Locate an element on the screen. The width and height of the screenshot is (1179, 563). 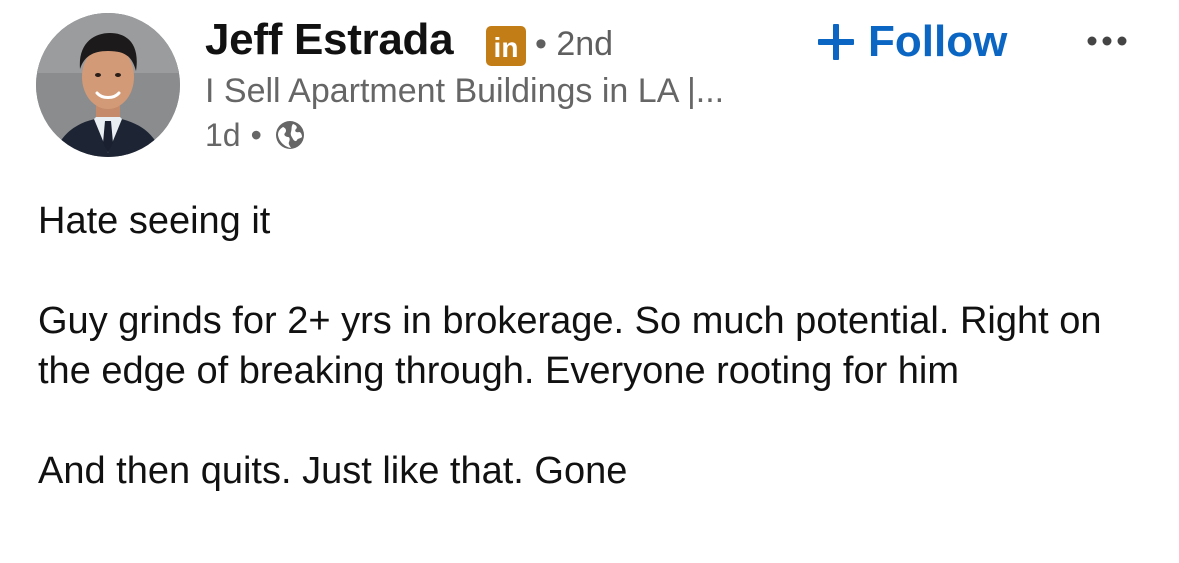
premium-badge-text: in is located at coordinates (506, 47).